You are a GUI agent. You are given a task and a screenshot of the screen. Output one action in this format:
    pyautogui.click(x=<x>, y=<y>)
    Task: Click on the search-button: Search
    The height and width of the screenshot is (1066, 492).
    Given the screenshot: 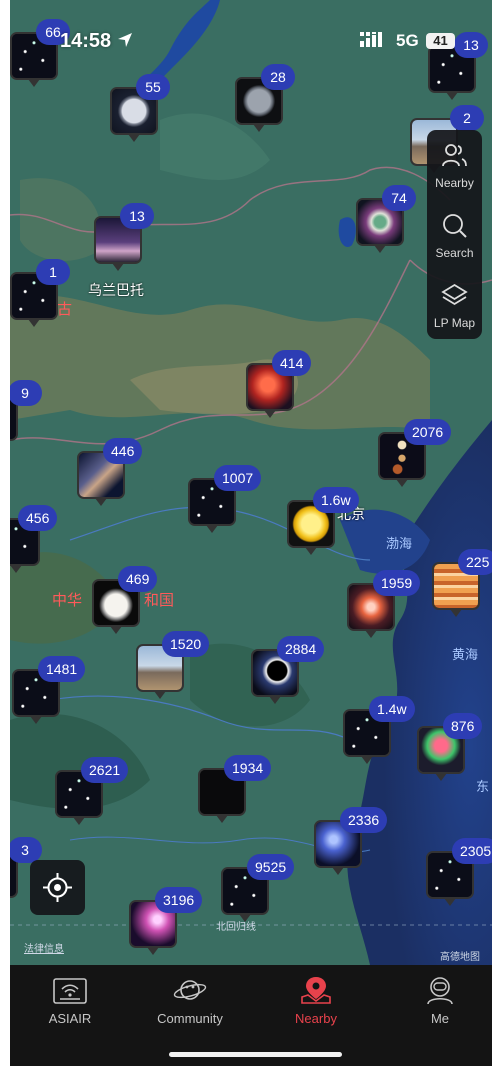 What is the action you would take?
    pyautogui.click(x=454, y=238)
    